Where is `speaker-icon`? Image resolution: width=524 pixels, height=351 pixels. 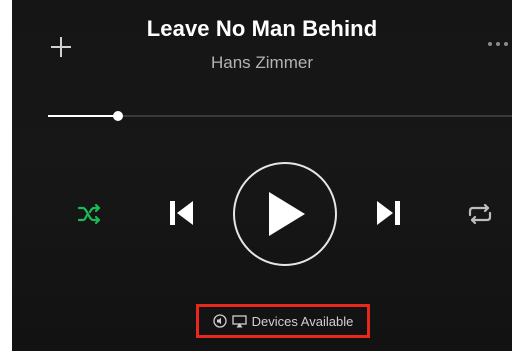 speaker-icon is located at coordinates (220, 321).